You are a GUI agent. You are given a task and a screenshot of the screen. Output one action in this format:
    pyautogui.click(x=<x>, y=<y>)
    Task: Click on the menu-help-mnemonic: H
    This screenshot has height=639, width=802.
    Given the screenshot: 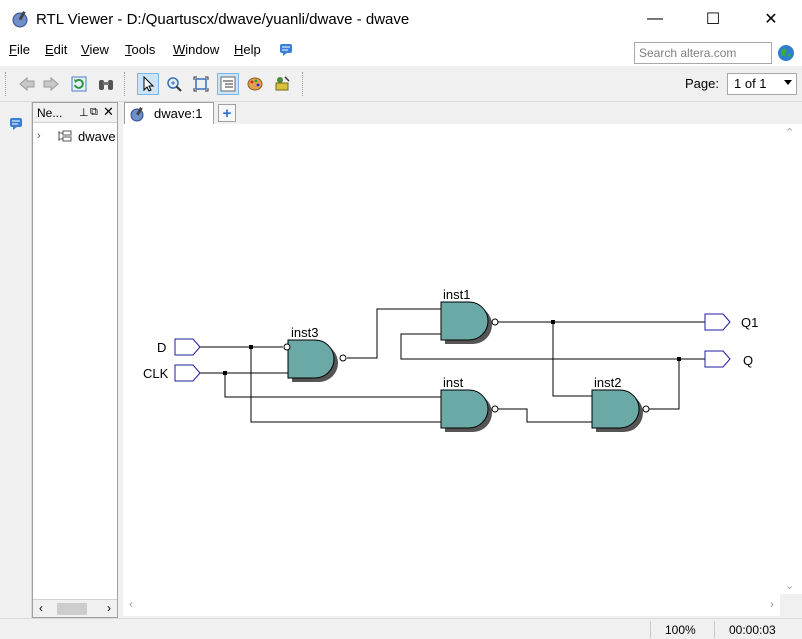 What is the action you would take?
    pyautogui.click(x=239, y=49)
    